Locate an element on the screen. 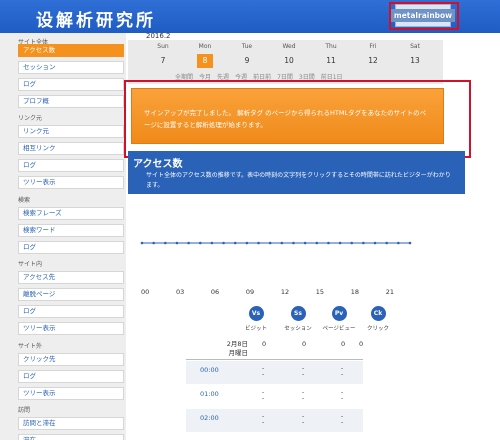 This screenshot has height=440, width=500. sidebar-item-log: ログ is located at coordinates (71, 84).